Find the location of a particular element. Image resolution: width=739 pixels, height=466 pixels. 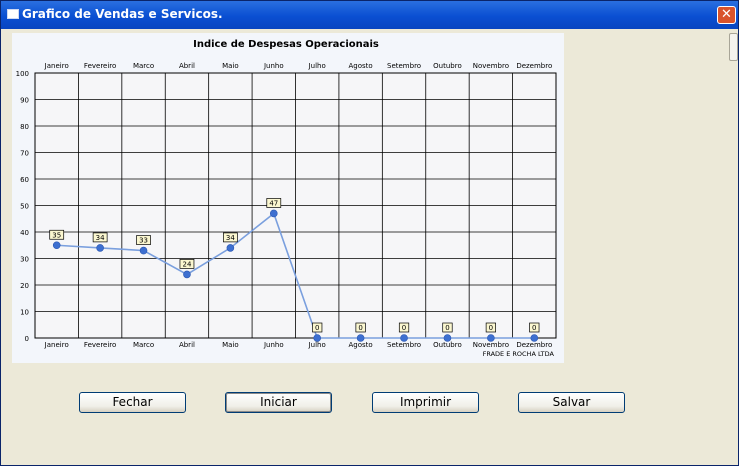

y-tick-label: 20 is located at coordinates (24, 286).